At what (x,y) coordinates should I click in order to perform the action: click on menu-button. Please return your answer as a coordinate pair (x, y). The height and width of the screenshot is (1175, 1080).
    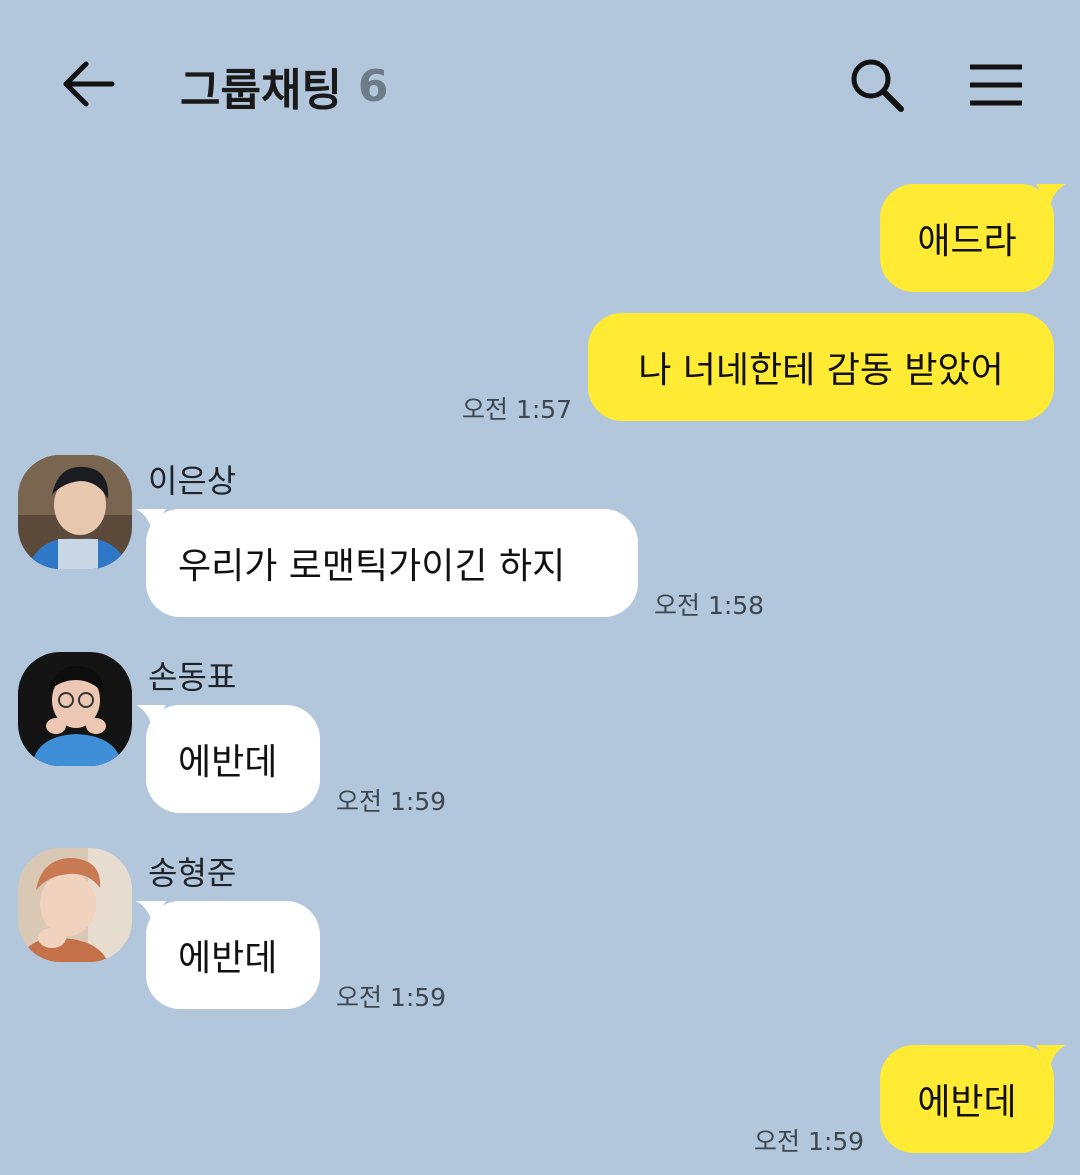
    Looking at the image, I should click on (996, 85).